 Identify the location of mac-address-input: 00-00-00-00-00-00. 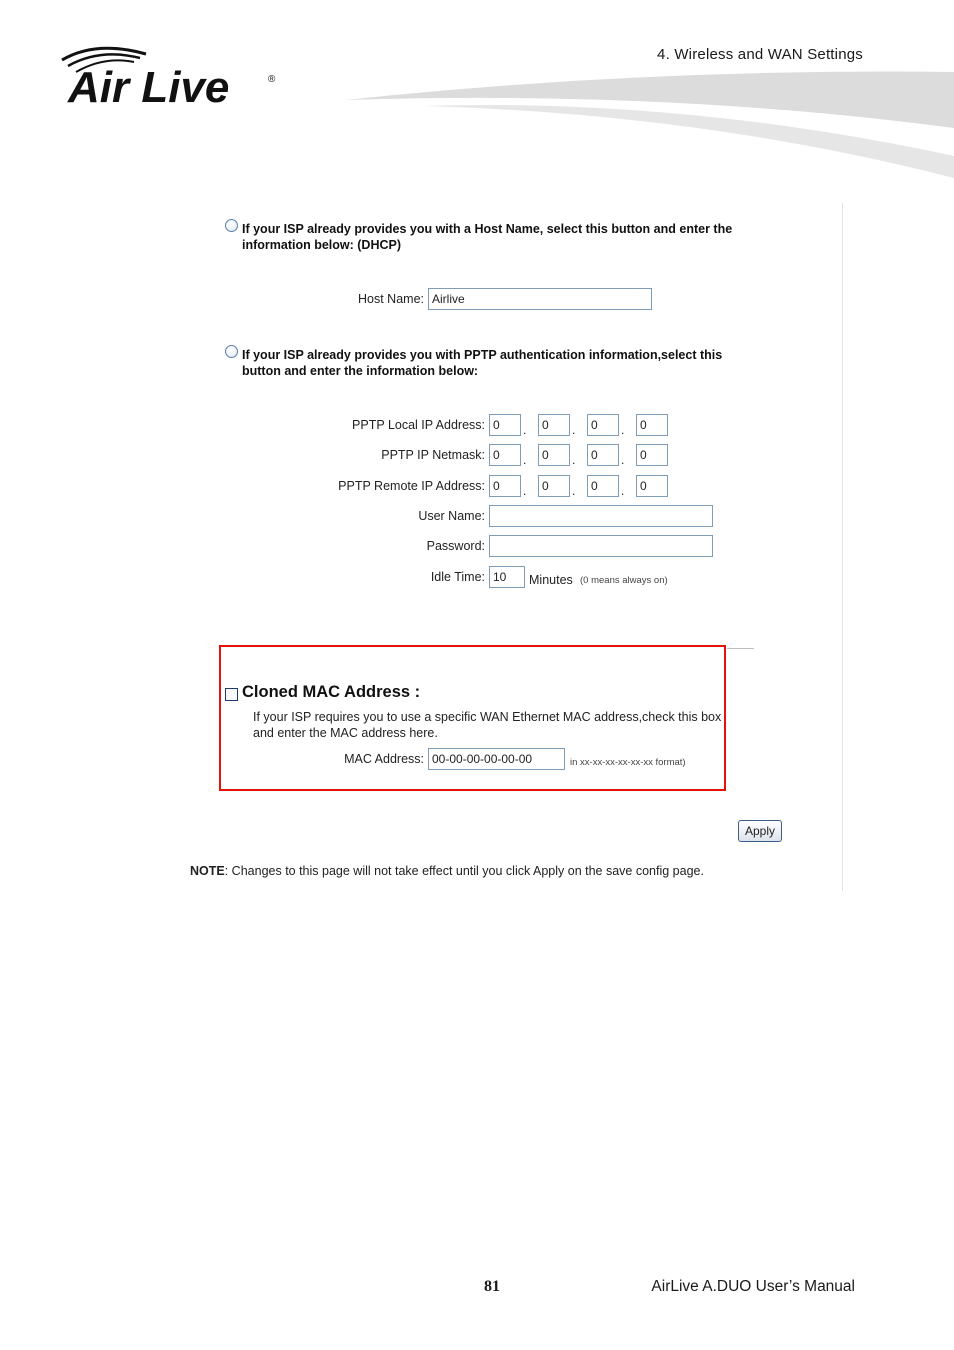
(496, 759).